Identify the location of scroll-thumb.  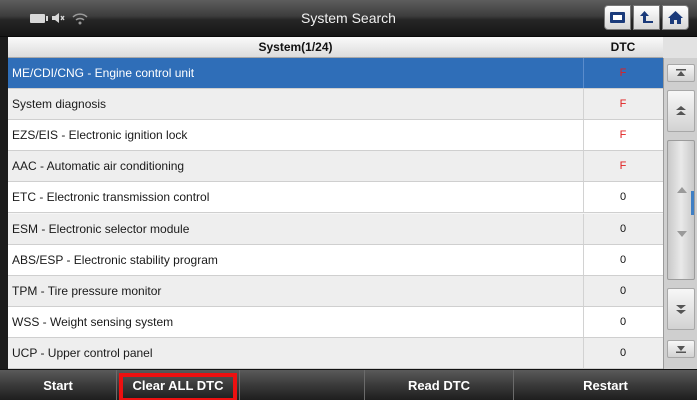
(681, 210).